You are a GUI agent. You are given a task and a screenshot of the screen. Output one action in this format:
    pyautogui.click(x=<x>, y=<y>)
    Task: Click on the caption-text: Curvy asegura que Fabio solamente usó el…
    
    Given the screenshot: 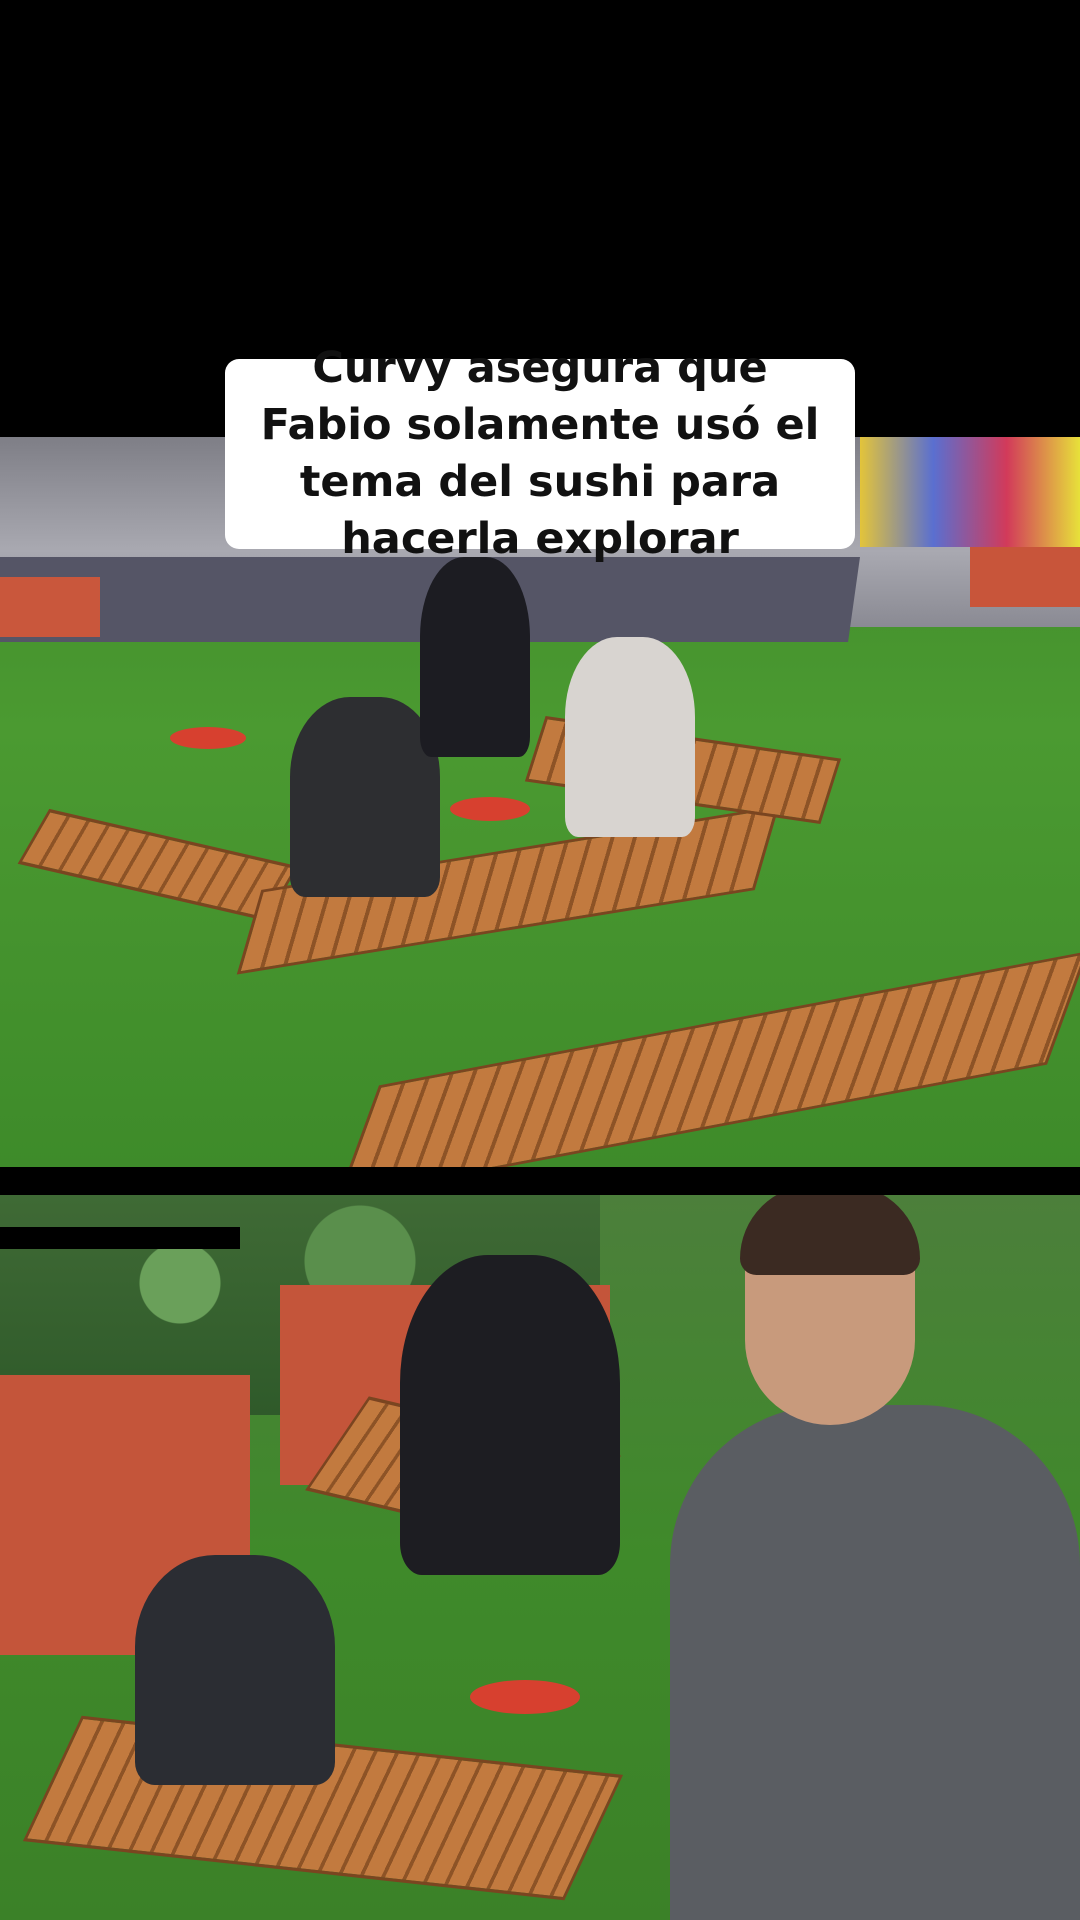 What is the action you would take?
    pyautogui.click(x=540, y=453)
    